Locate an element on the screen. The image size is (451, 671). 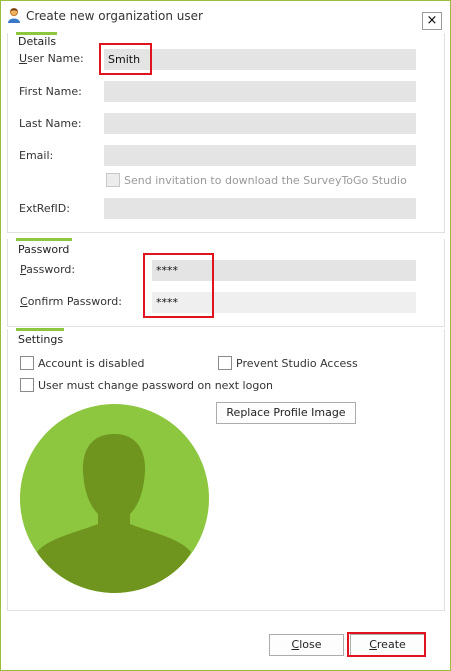
title-bar: Create new organization user × is located at coordinates (225, 16).